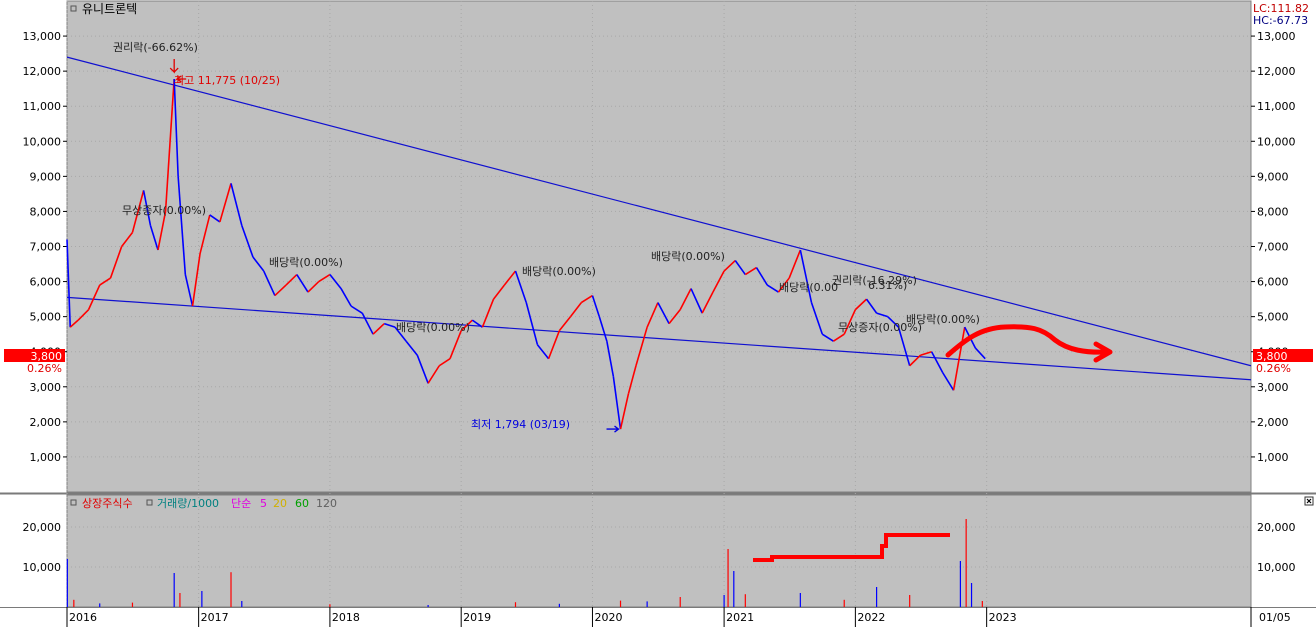 Image resolution: width=1316 pixels, height=630 pixels. I want to click on y-tick-right-0: 1,000, so click(1273, 457).